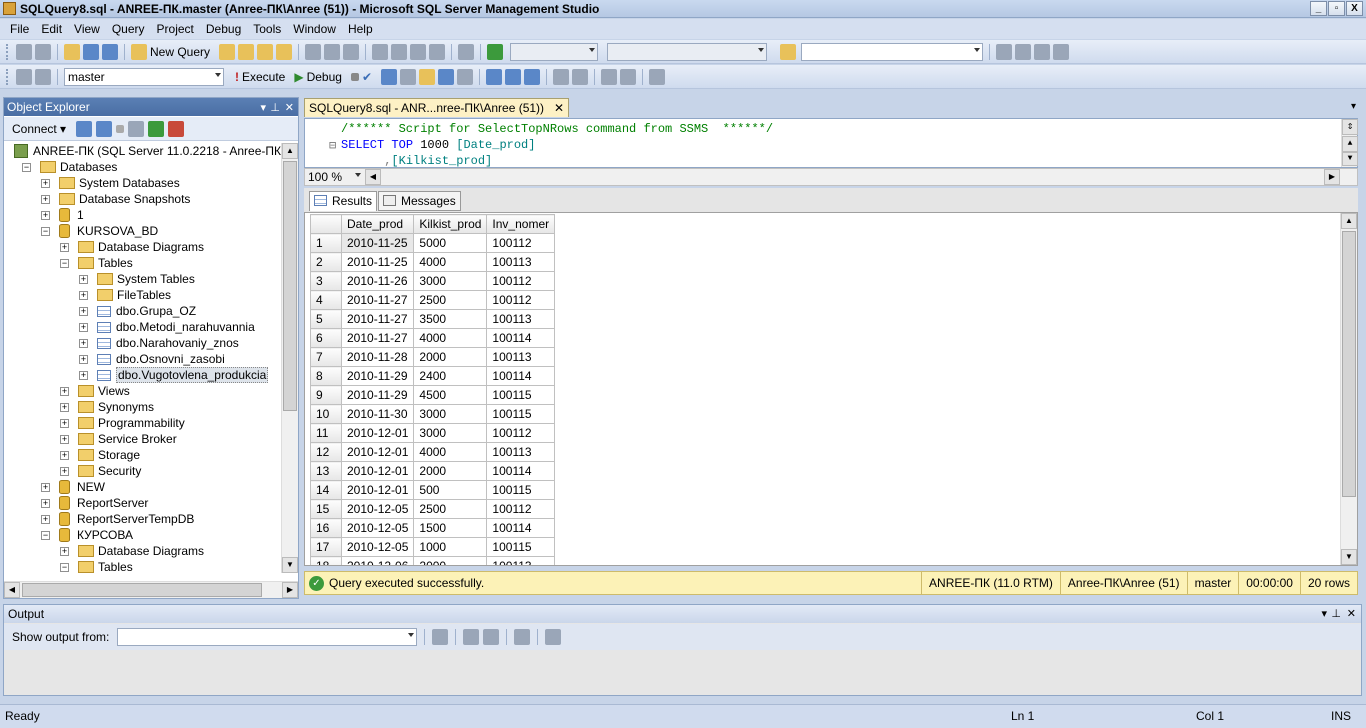 This screenshot has width=1366, height=728. Describe the element at coordinates (418, 51) in the screenshot. I see `navigate-backward-icon` at that location.